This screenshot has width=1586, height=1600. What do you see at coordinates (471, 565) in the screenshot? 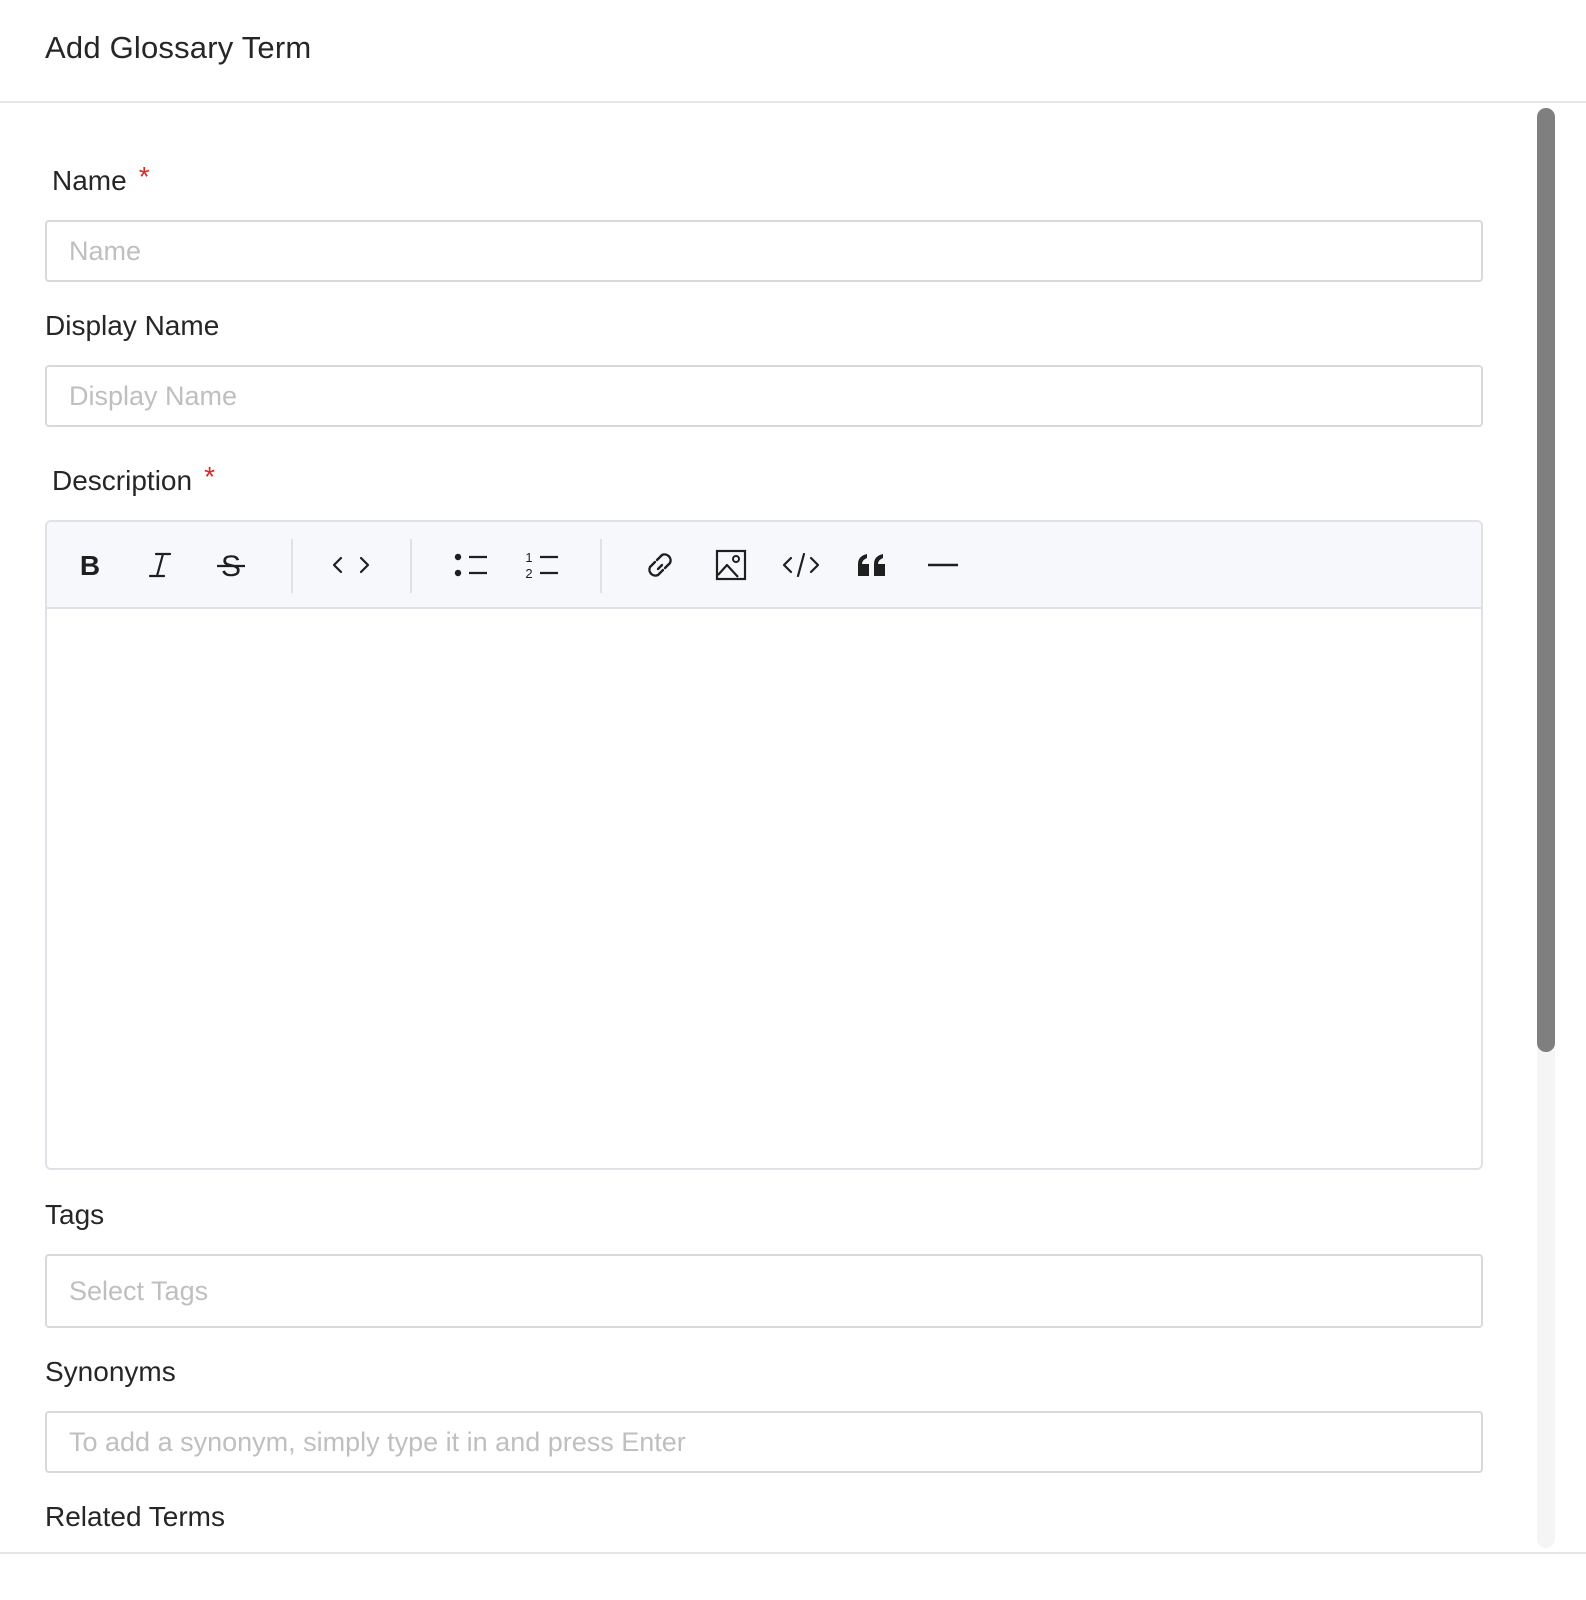
I see `bullet-list-icon` at bounding box center [471, 565].